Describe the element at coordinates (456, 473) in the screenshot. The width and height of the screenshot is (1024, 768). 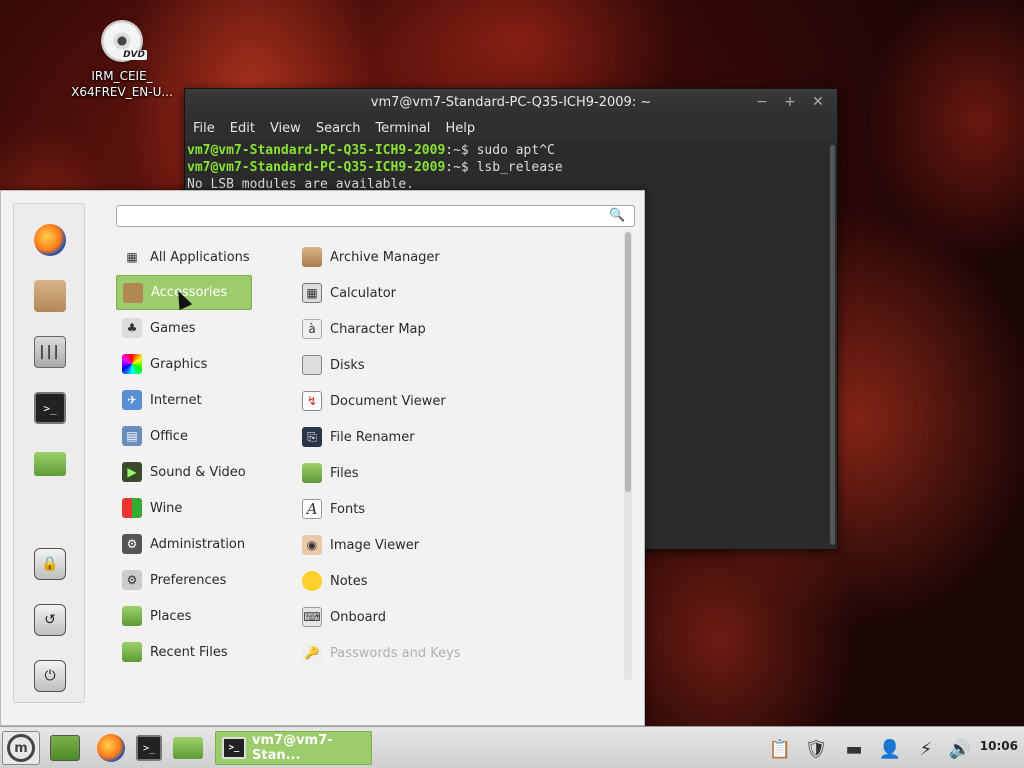
I see `app-files: Files` at that location.